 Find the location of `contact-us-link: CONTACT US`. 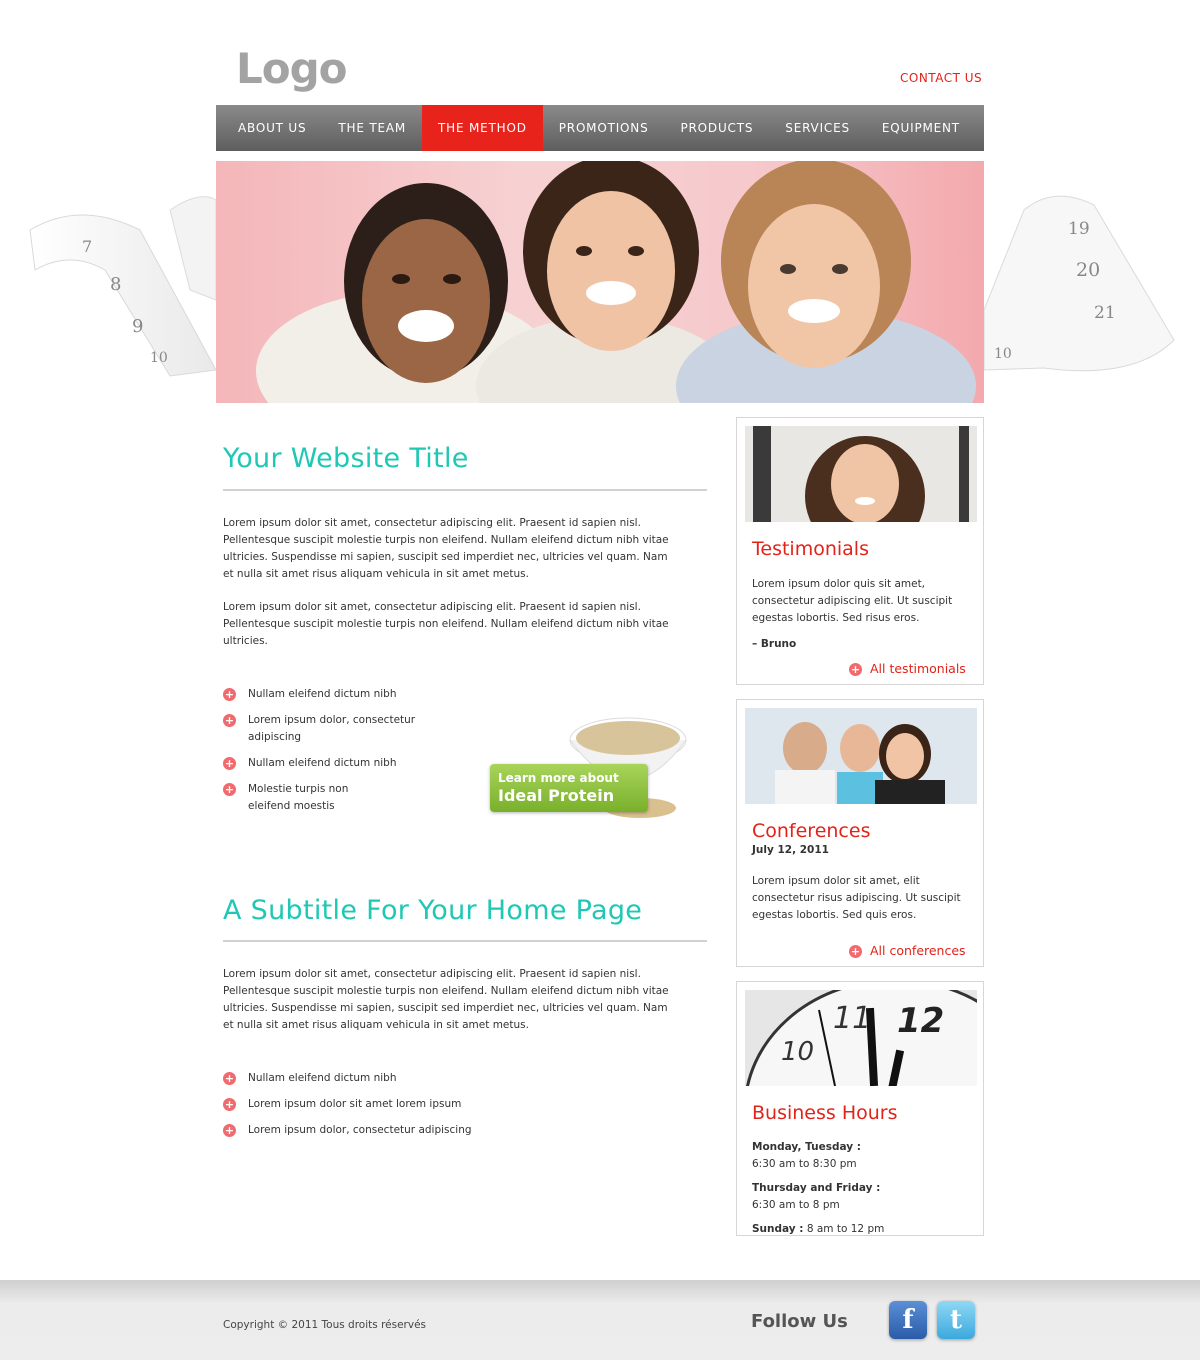

contact-us-link: CONTACT US is located at coordinates (941, 78).